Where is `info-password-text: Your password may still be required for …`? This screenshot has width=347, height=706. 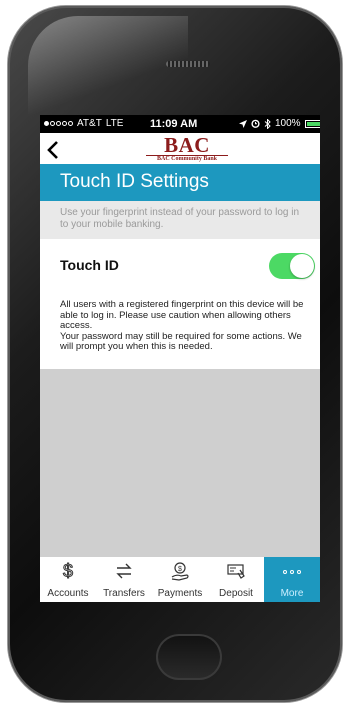 info-password-text: Your password may still be required for … is located at coordinates (181, 341).